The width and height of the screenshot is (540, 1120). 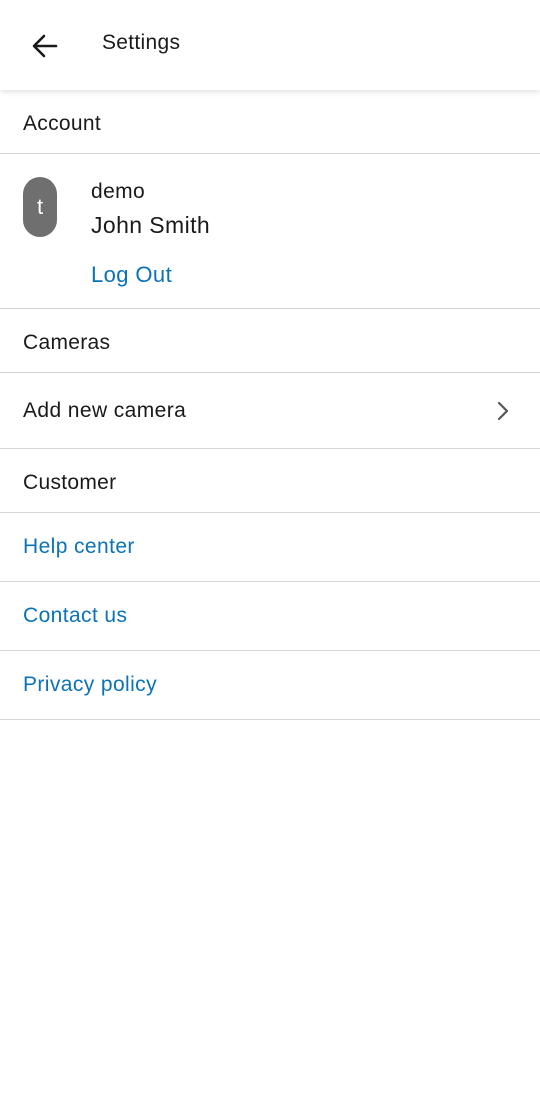 What do you see at coordinates (118, 191) in the screenshot?
I see `account-username: demo` at bounding box center [118, 191].